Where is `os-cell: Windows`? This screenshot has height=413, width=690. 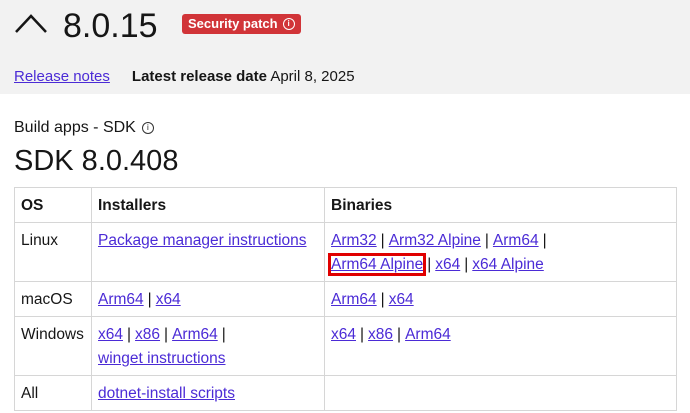 os-cell: Windows is located at coordinates (53, 346).